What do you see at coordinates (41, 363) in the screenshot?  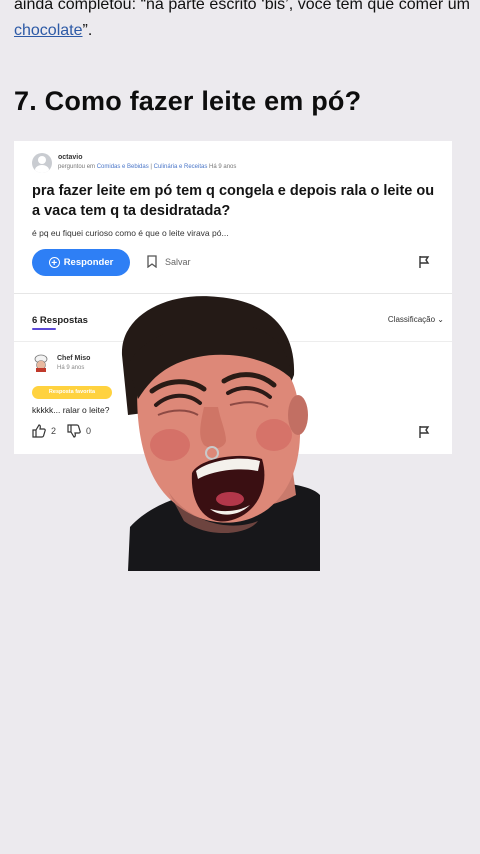 I see `chef-avatar-icon` at bounding box center [41, 363].